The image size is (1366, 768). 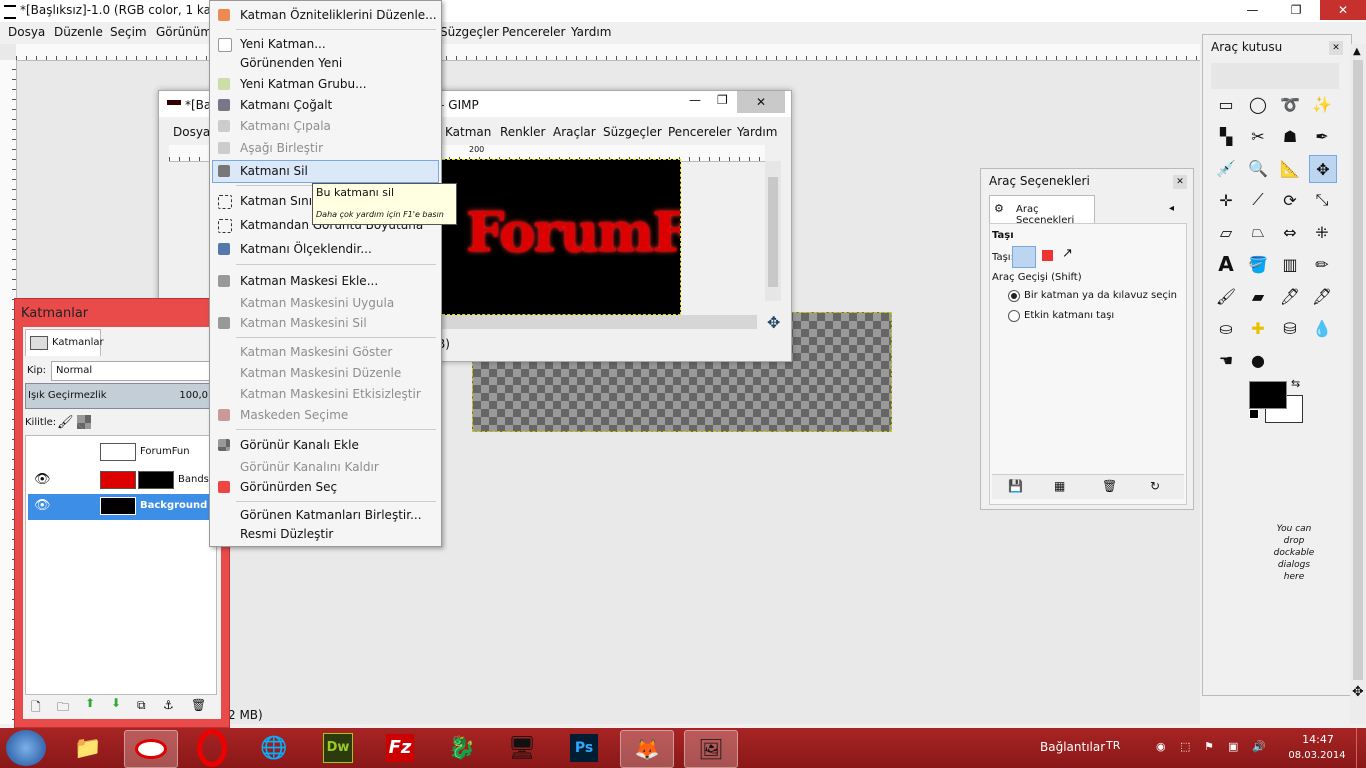 What do you see at coordinates (1290, 200) in the screenshot?
I see `rotate-icon: ⟳` at bounding box center [1290, 200].